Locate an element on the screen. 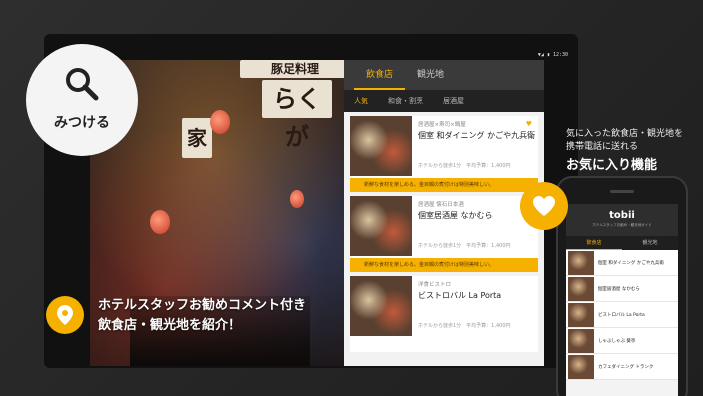  phone-speaker is located at coordinates (622, 191).